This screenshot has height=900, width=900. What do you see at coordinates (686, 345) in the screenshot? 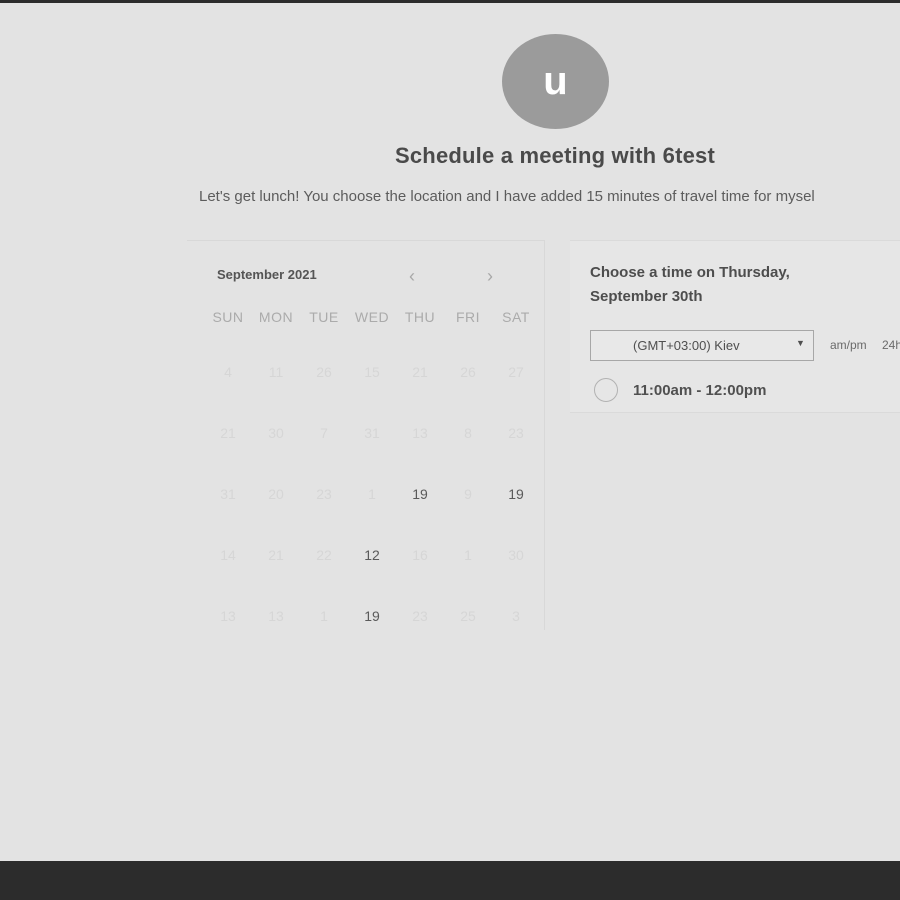
I see `timezone-value: (GMT+03:00) Kiev` at bounding box center [686, 345].